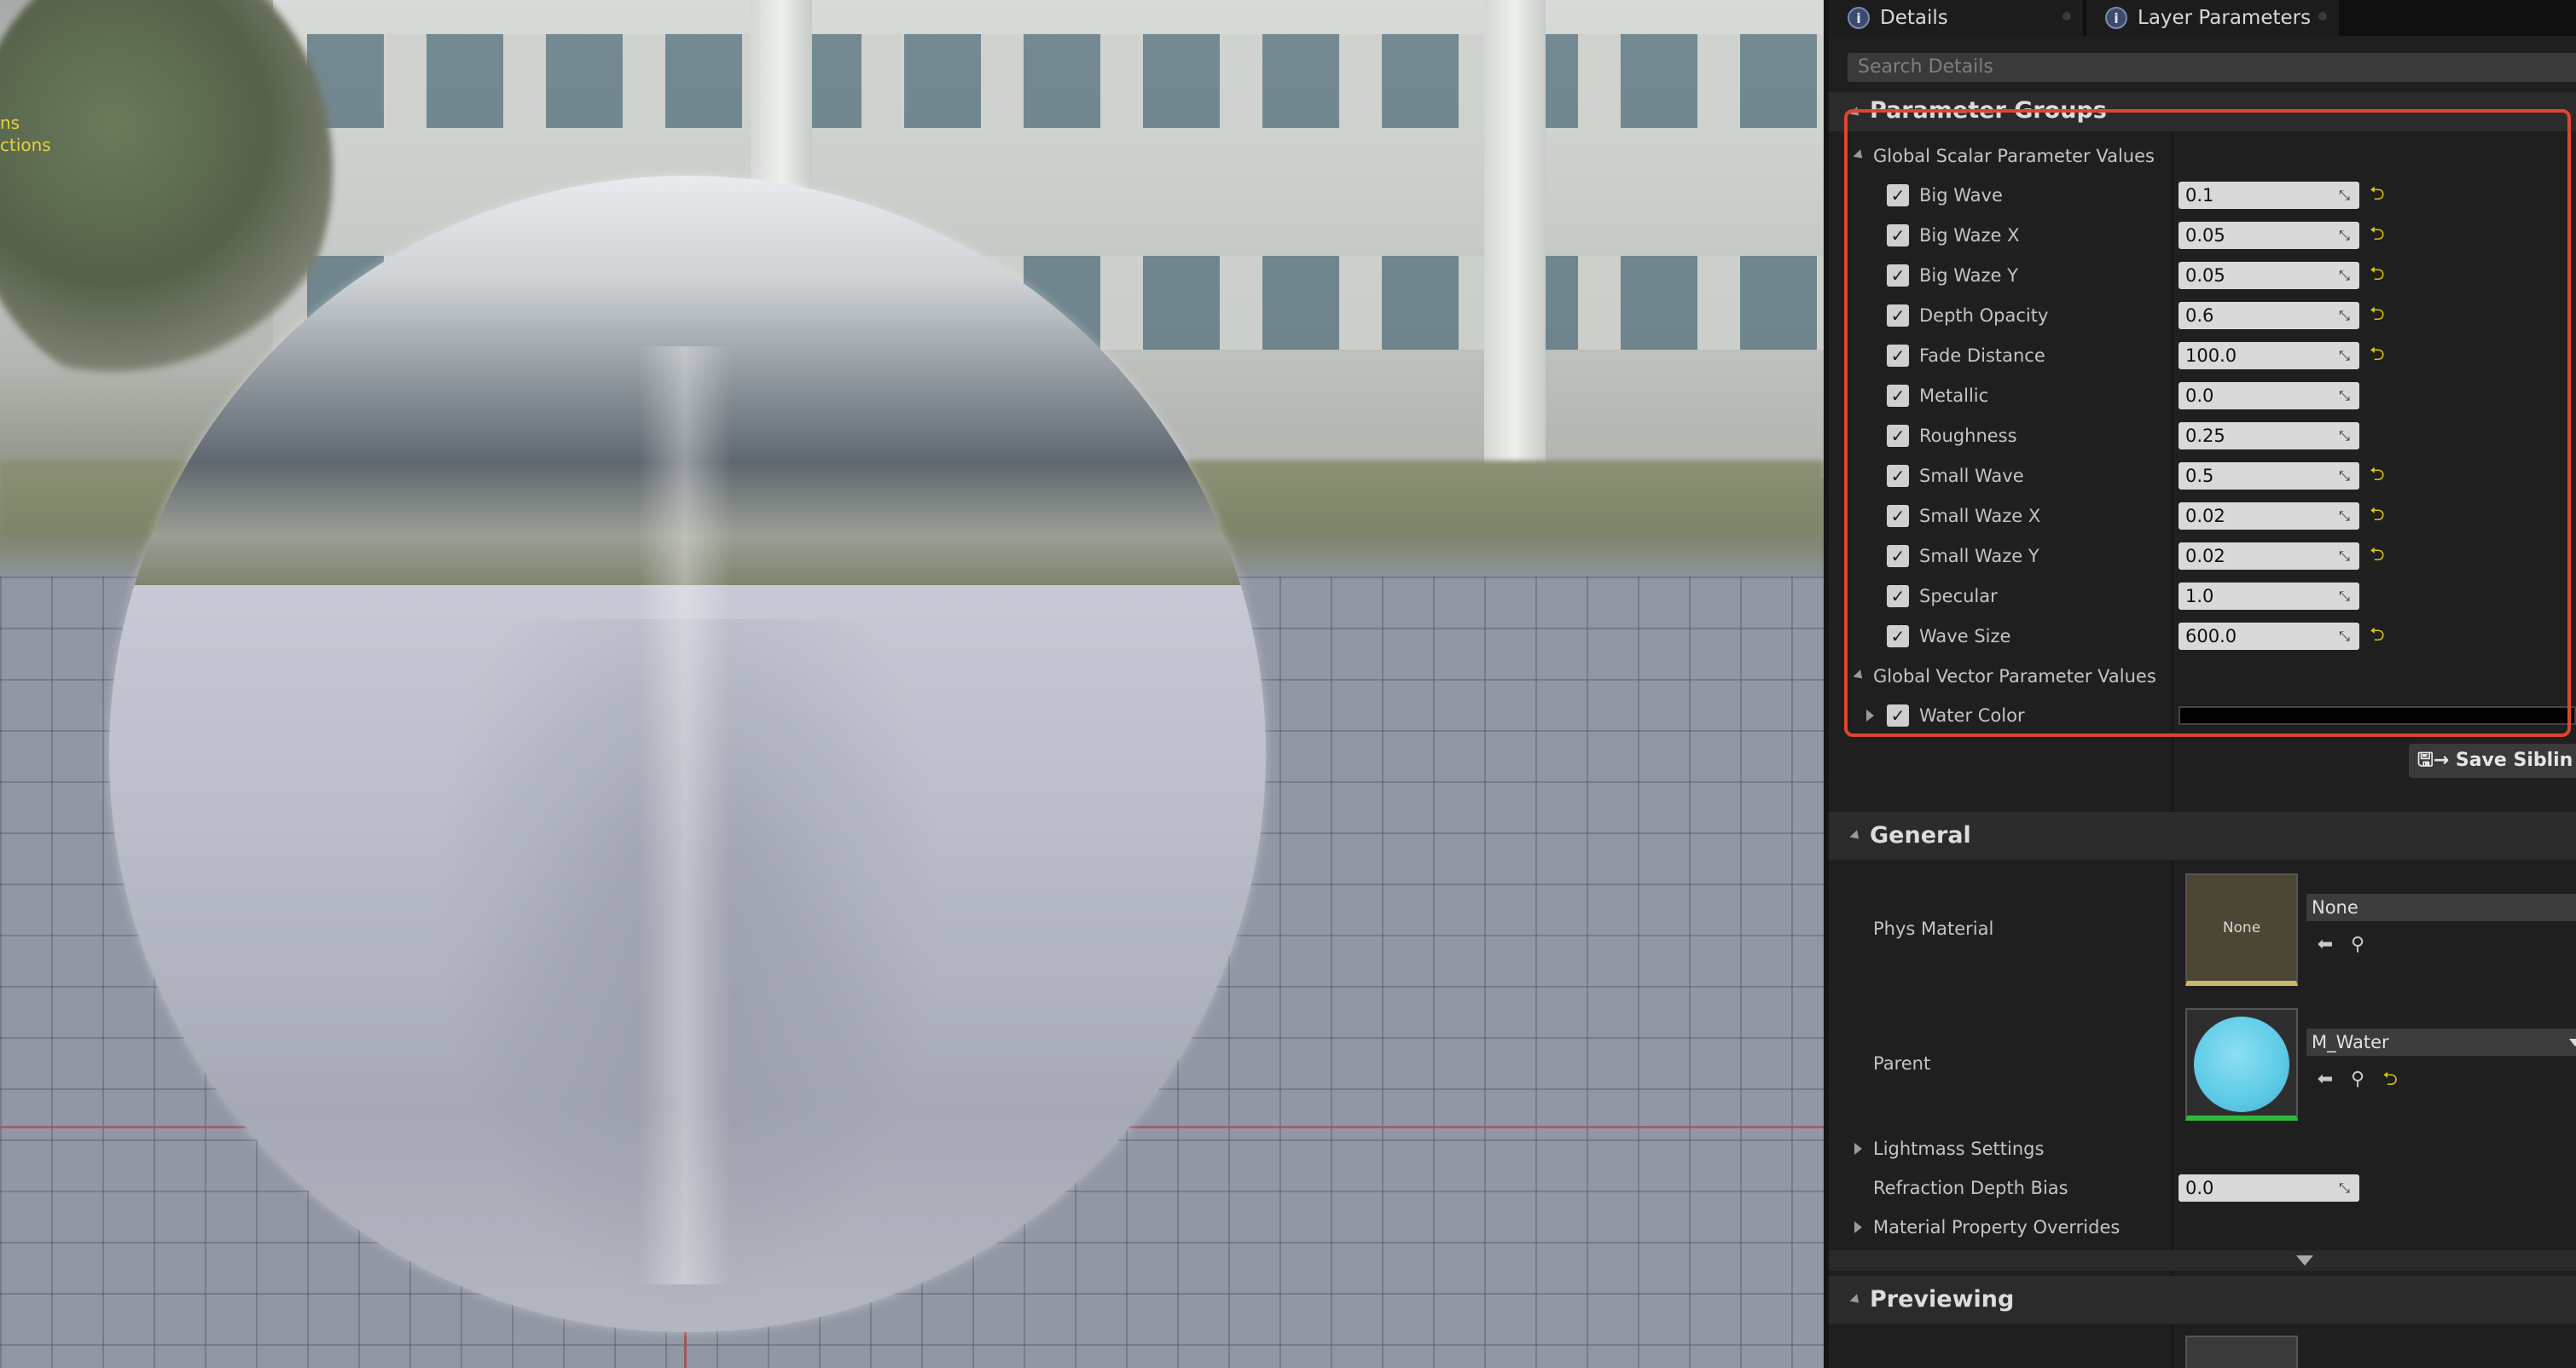  Describe the element at coordinates (1902, 1063) in the screenshot. I see `property-label: Parent` at that location.